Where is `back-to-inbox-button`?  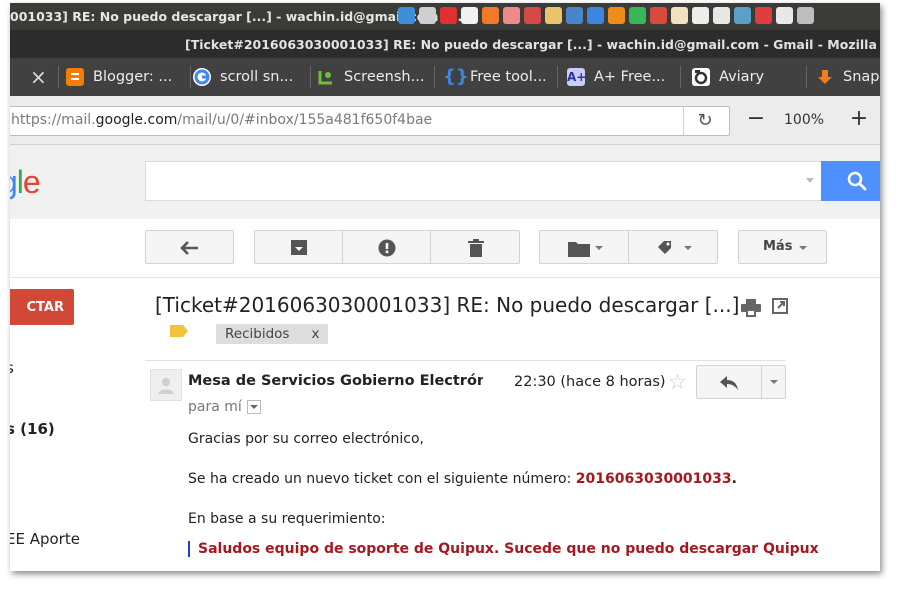 back-to-inbox-button is located at coordinates (189, 247).